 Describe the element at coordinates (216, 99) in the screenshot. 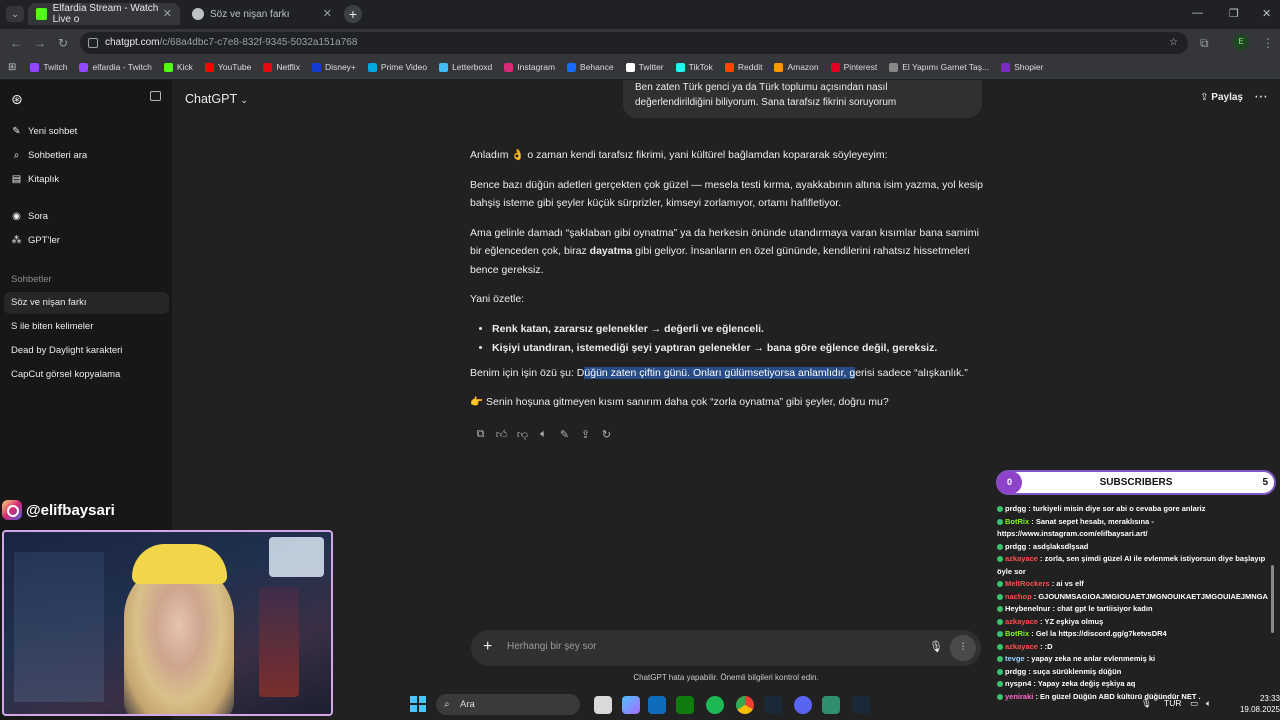

I see `model-selector: ChatGPT ⌄` at that location.